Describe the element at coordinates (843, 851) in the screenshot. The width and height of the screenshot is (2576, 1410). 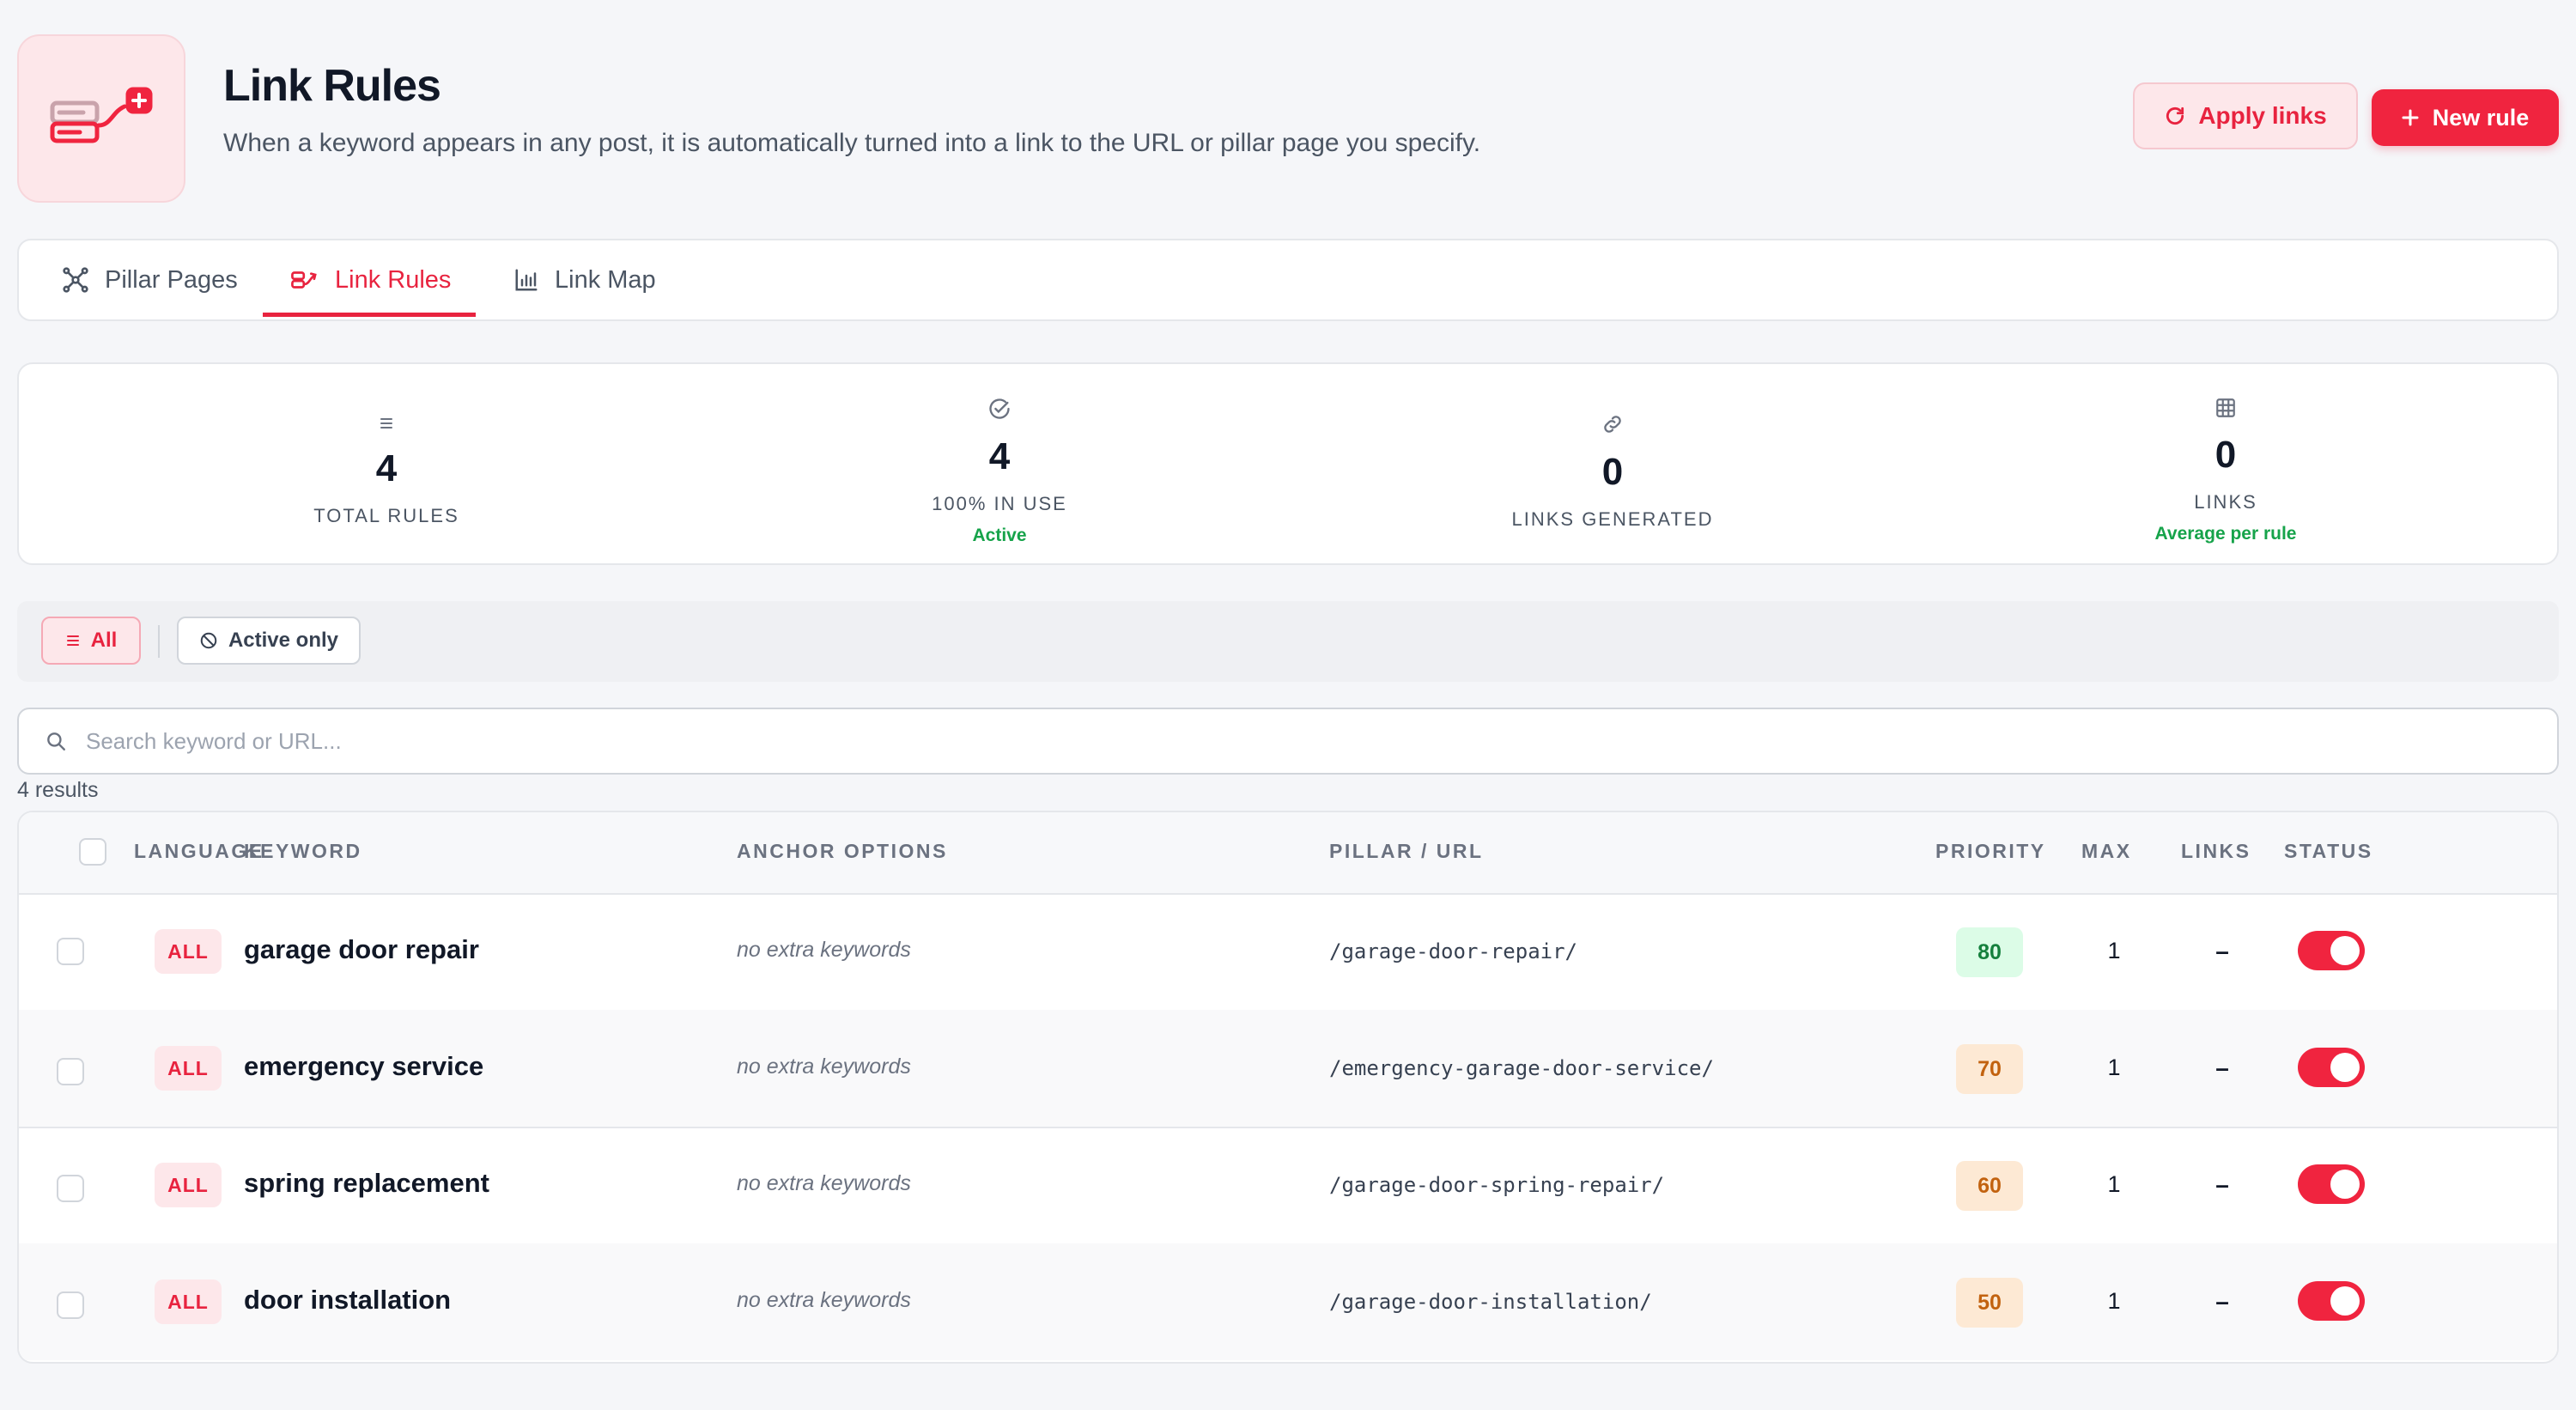
I see `column-anchor-options: ANCHOR OPTIONS` at that location.